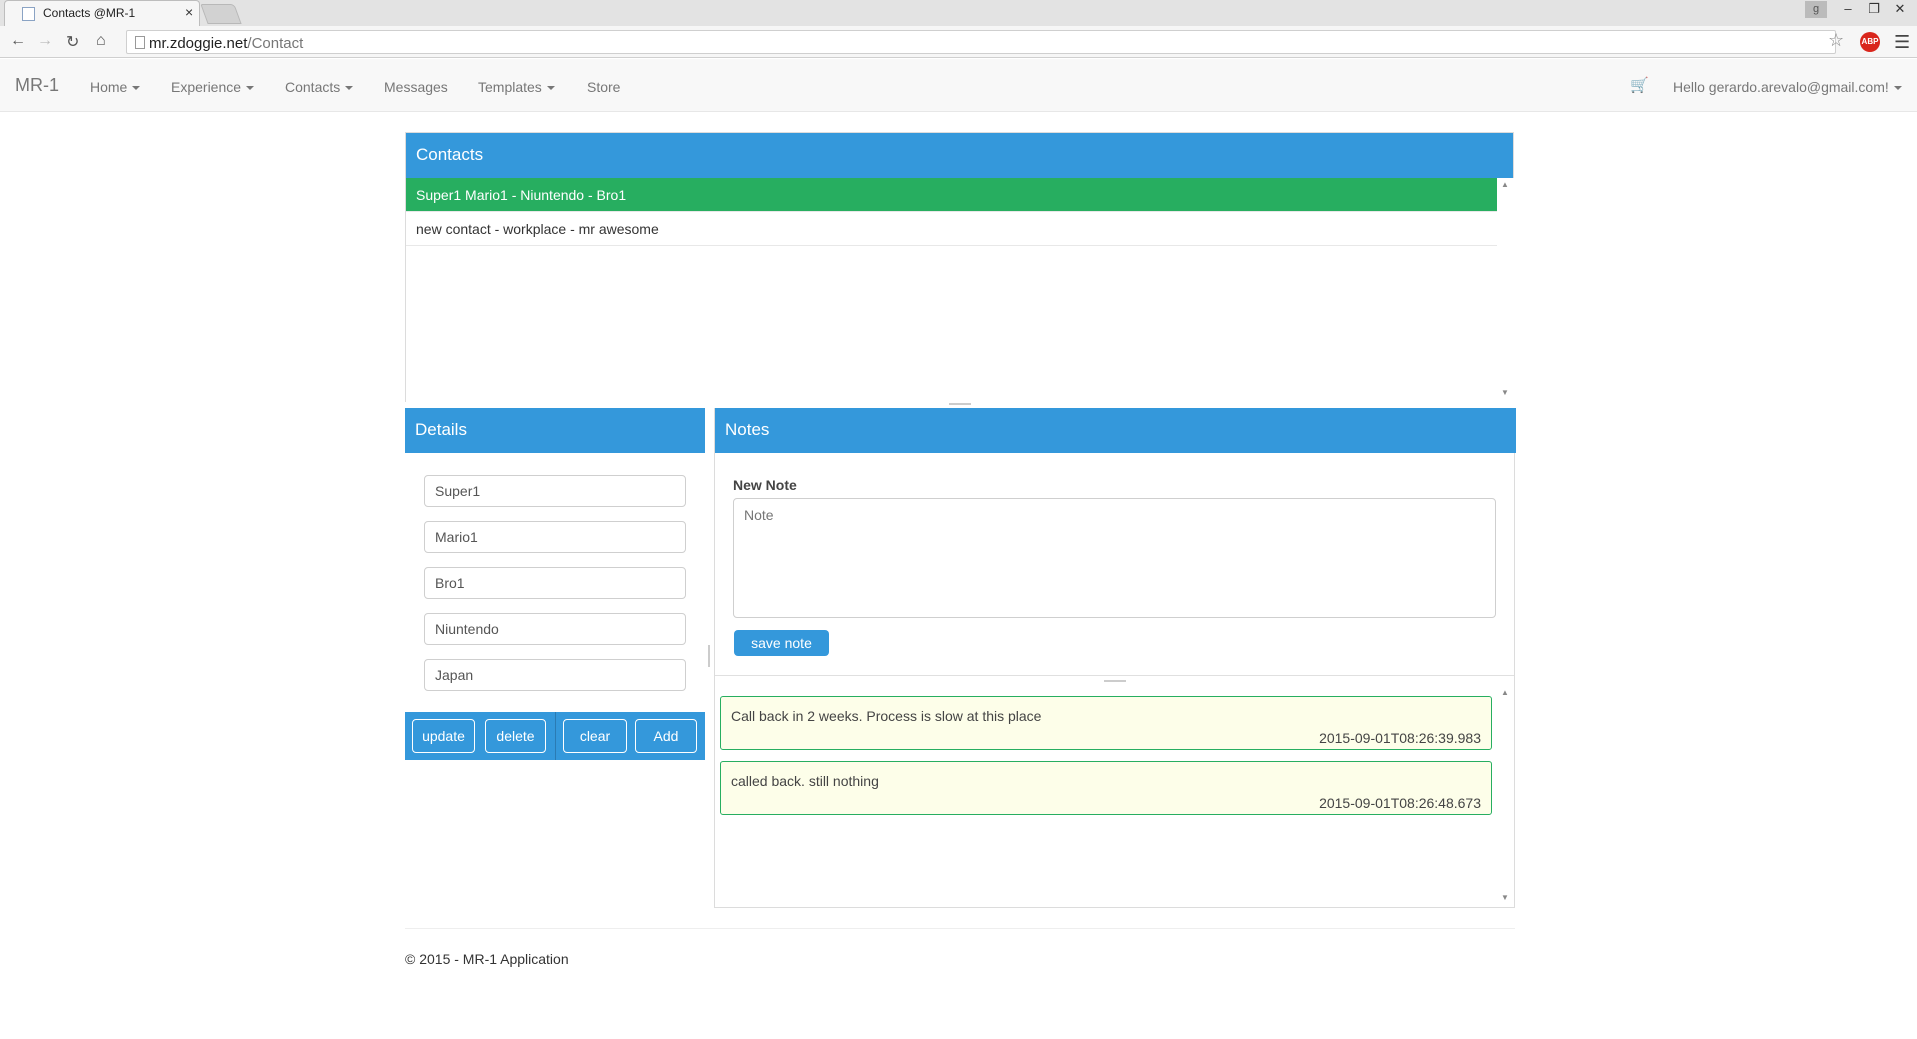 This screenshot has width=1917, height=1039. Describe the element at coordinates (206, 87) in the screenshot. I see `nav-experience-label: Experience` at that location.